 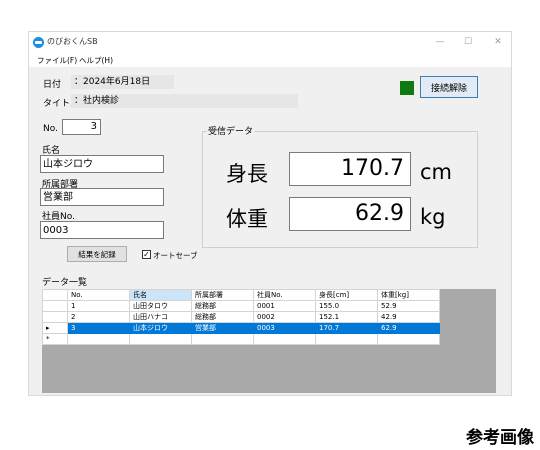 I want to click on no-label: No., so click(x=50, y=129).